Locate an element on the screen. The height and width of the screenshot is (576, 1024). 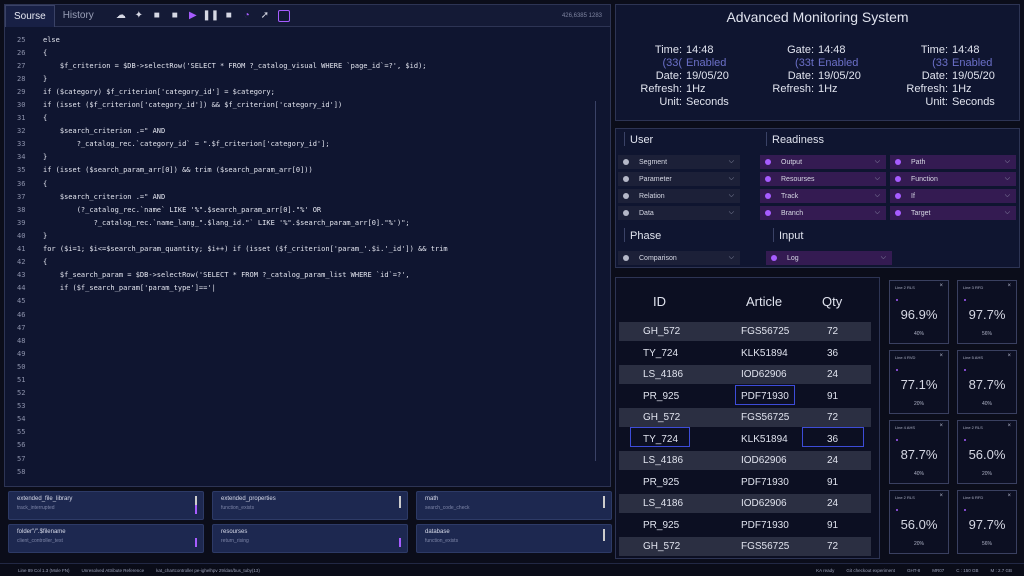
filter-item: Branch ⌵ is located at coordinates (823, 213).